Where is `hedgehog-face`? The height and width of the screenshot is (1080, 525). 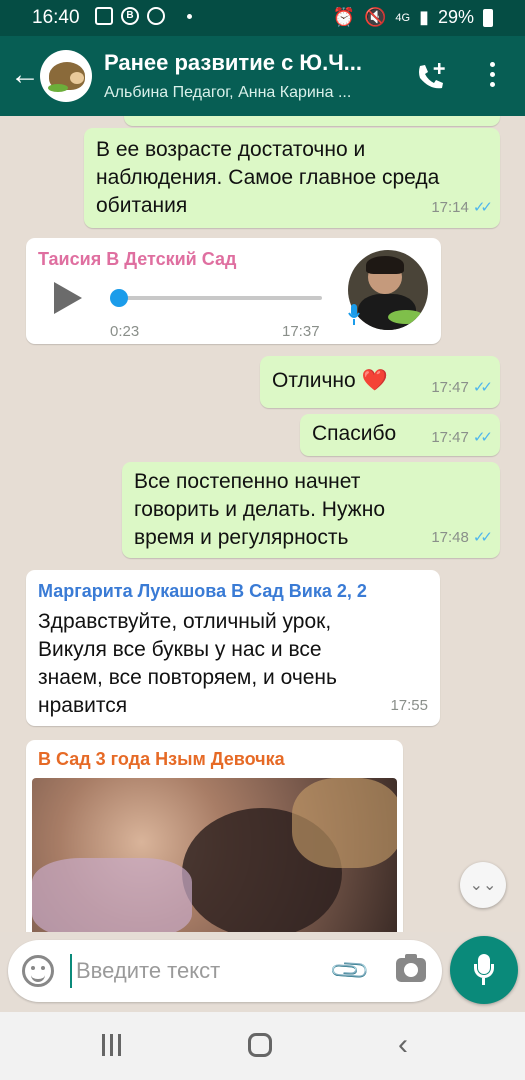 hedgehog-face is located at coordinates (77, 78).